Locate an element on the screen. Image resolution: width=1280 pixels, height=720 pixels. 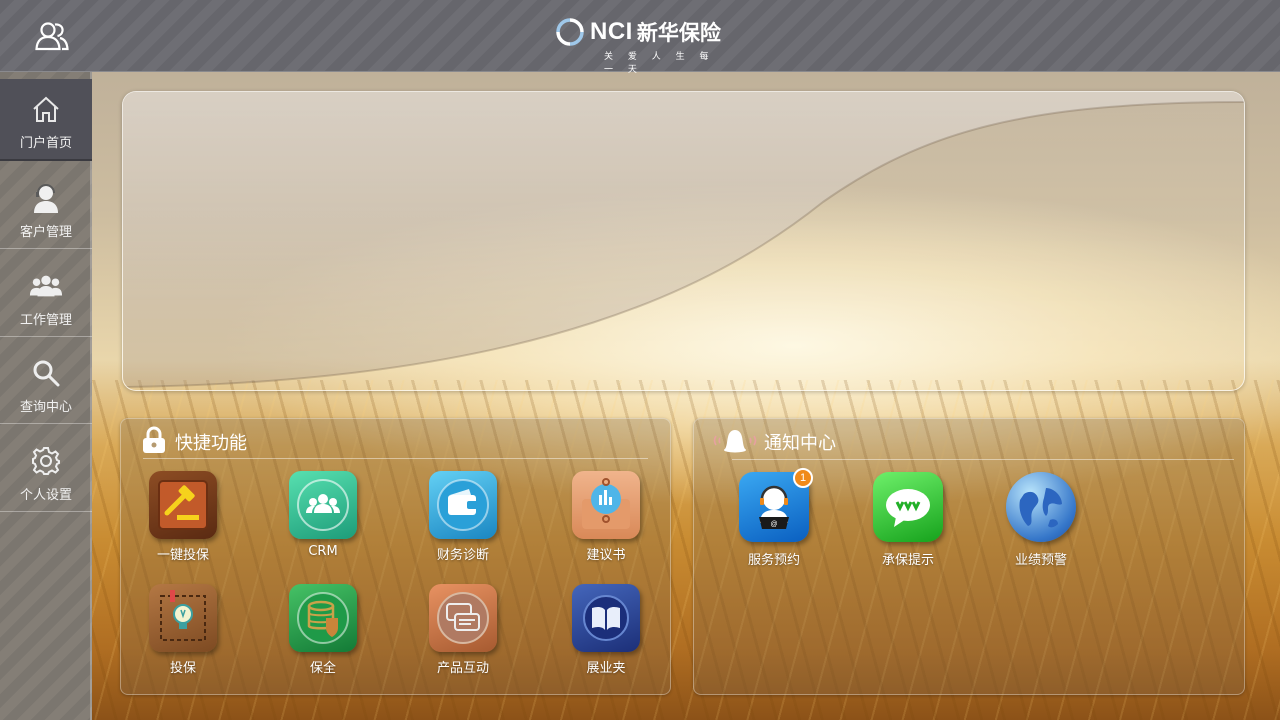
proposal-chart-icon is located at coordinates (606, 505).